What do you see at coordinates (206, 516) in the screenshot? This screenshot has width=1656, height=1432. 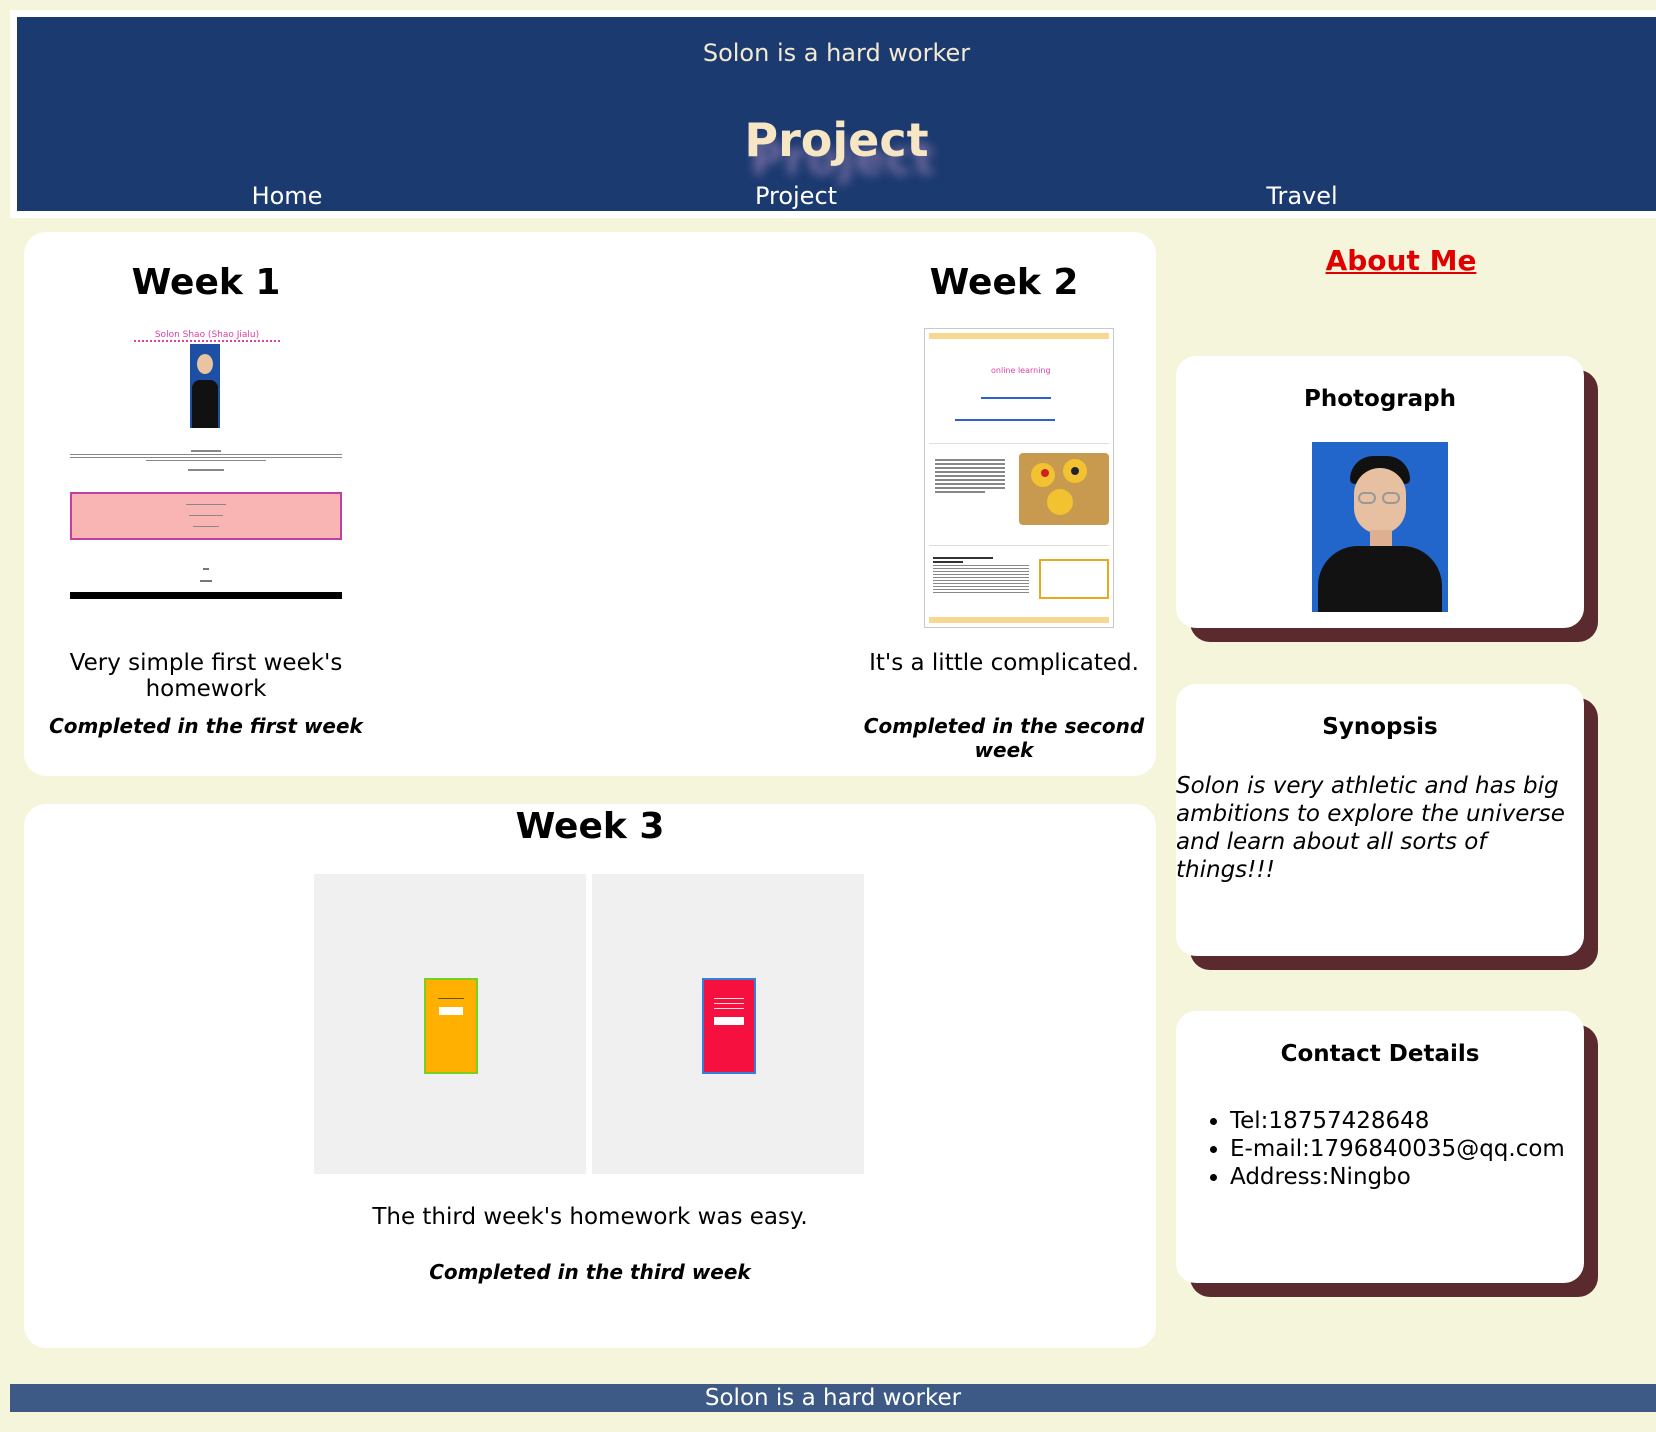 I see `thumb-1-contact-box` at bounding box center [206, 516].